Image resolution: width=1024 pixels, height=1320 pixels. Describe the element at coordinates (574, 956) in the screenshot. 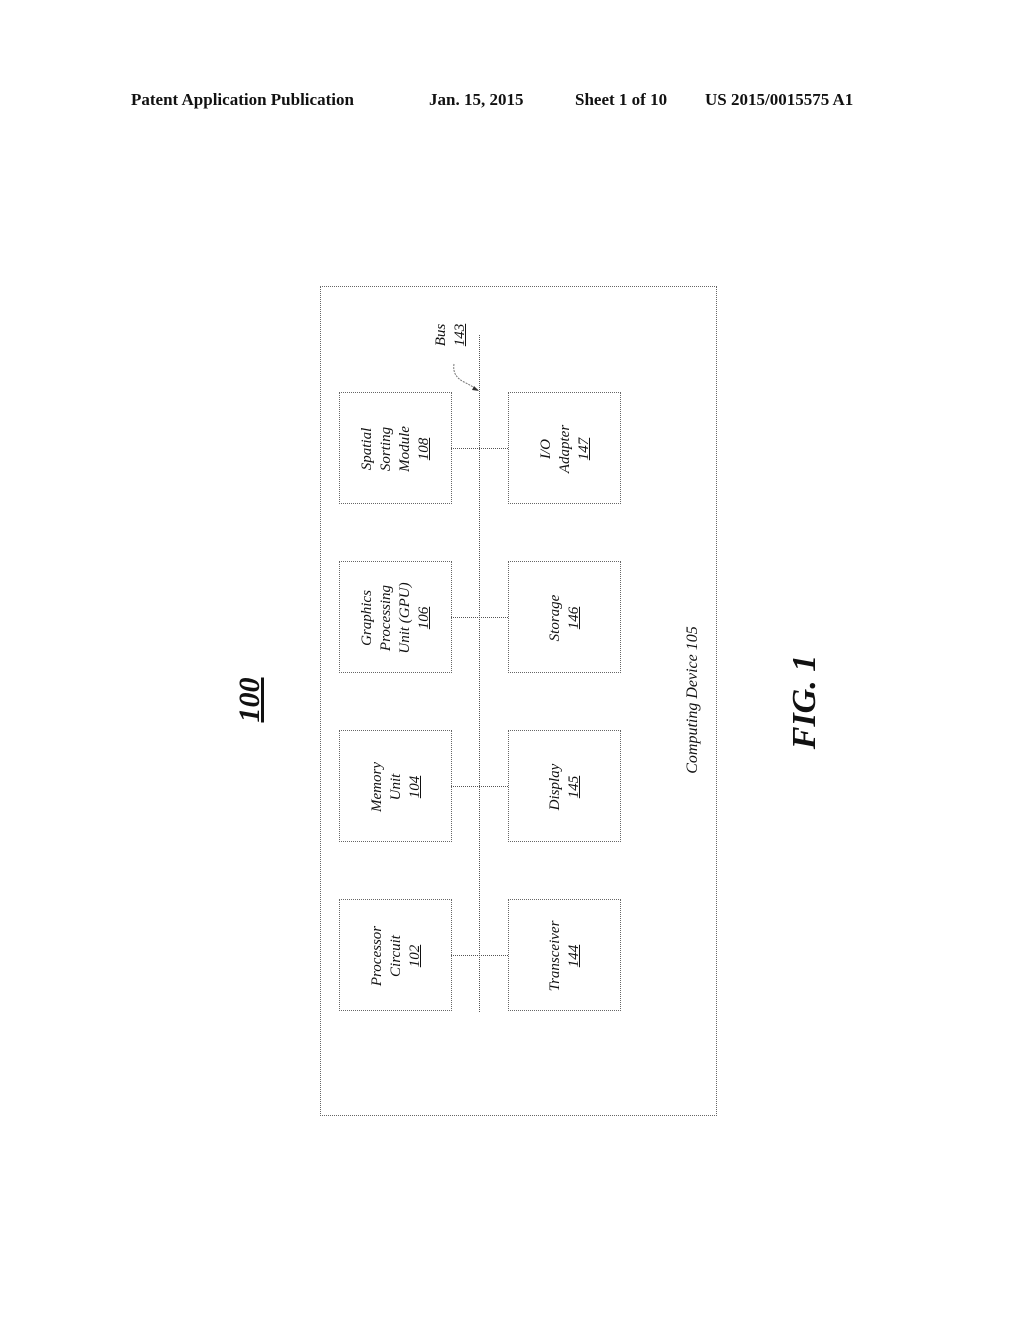

I see `block-ref: 144` at that location.